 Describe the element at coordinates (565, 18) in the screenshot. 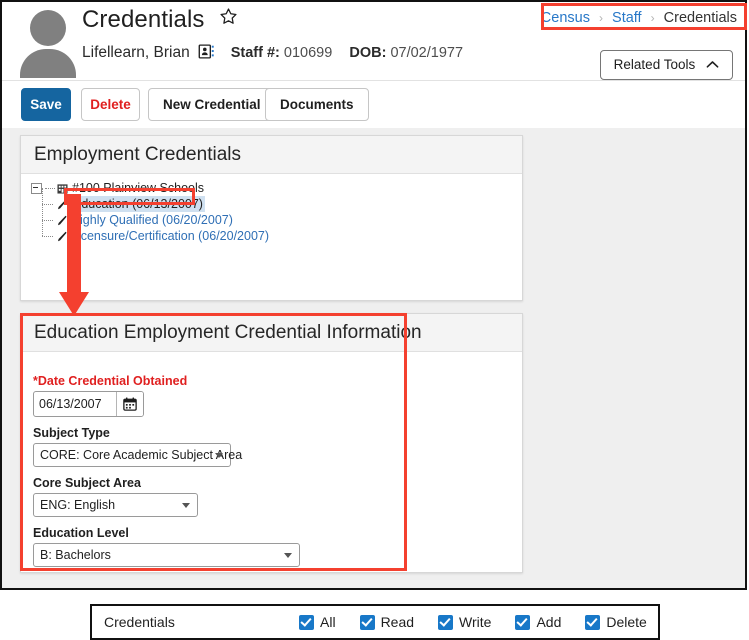

I see `breadcrumb-item-census: Census` at that location.